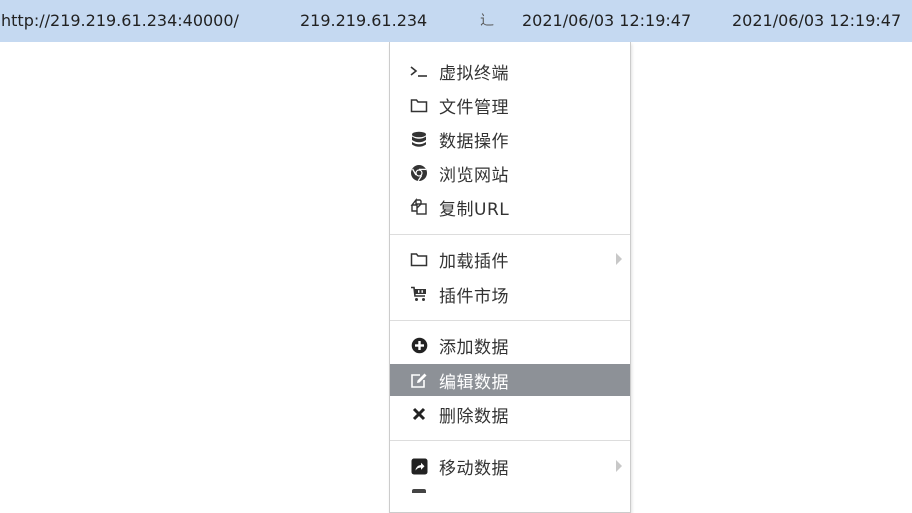 This screenshot has width=912, height=513. What do you see at coordinates (419, 414) in the screenshot?
I see `close-icon` at bounding box center [419, 414].